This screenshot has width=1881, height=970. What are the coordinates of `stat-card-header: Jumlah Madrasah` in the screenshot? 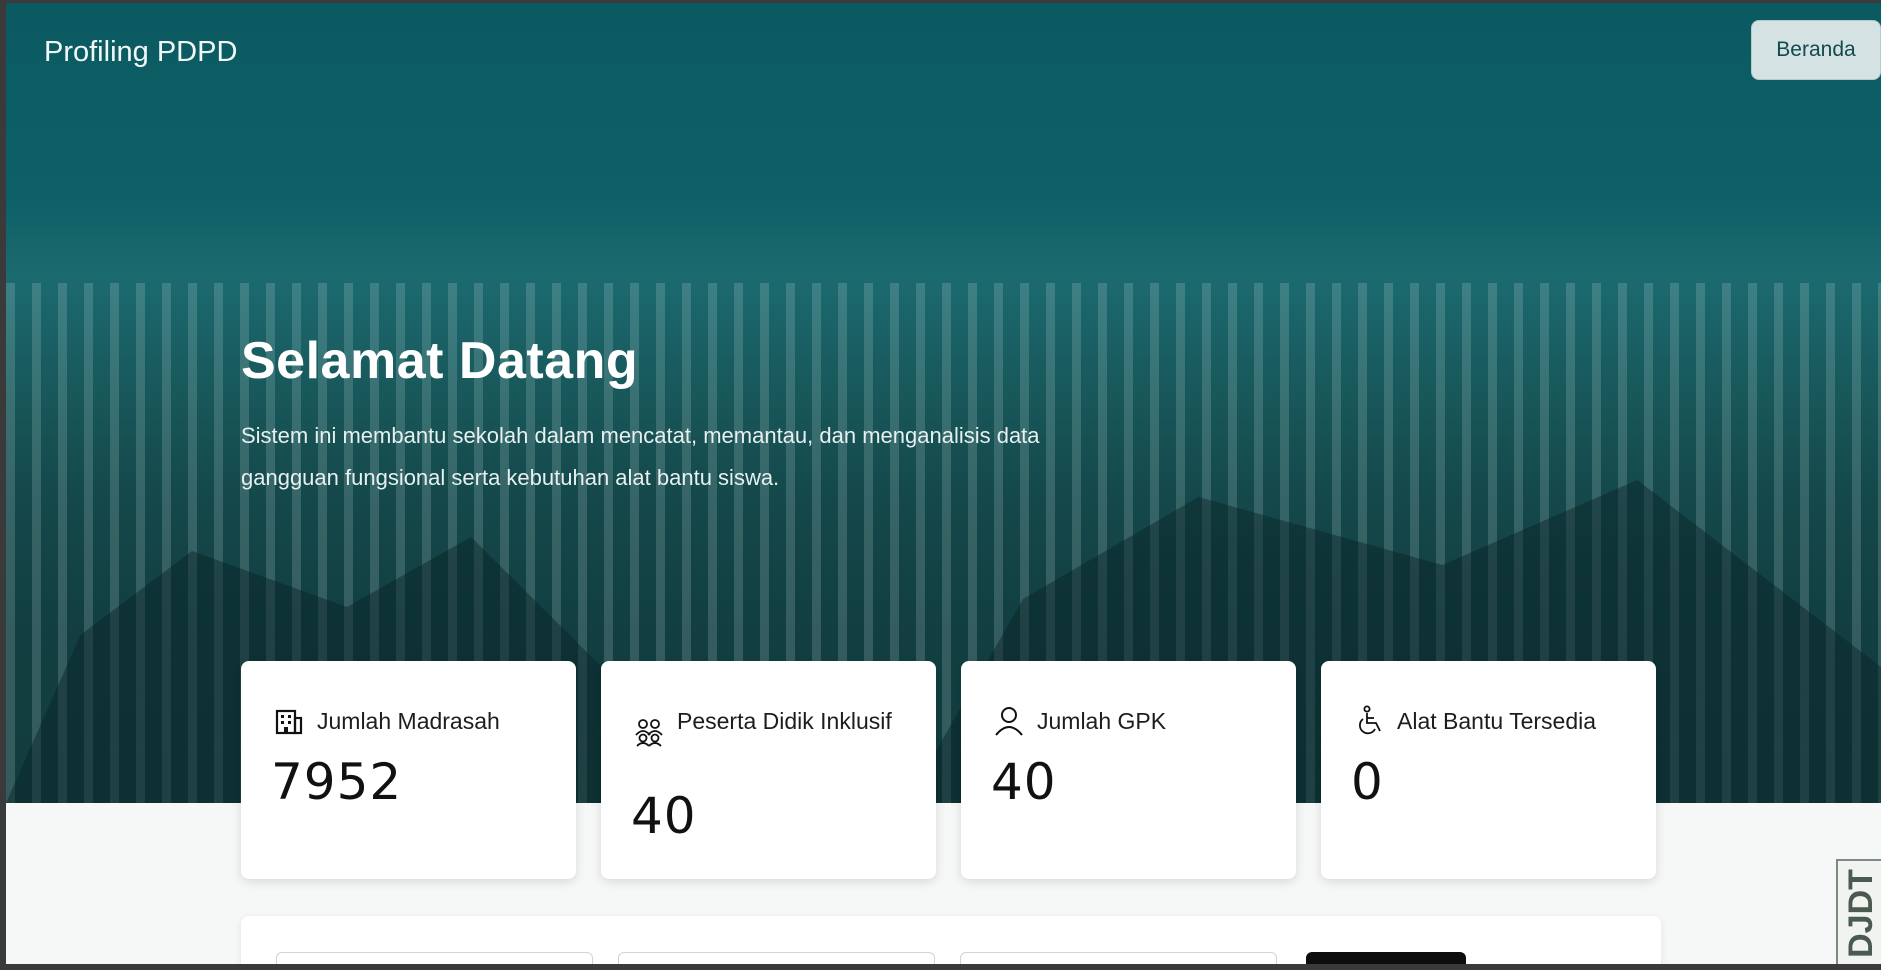 It's located at (420, 721).